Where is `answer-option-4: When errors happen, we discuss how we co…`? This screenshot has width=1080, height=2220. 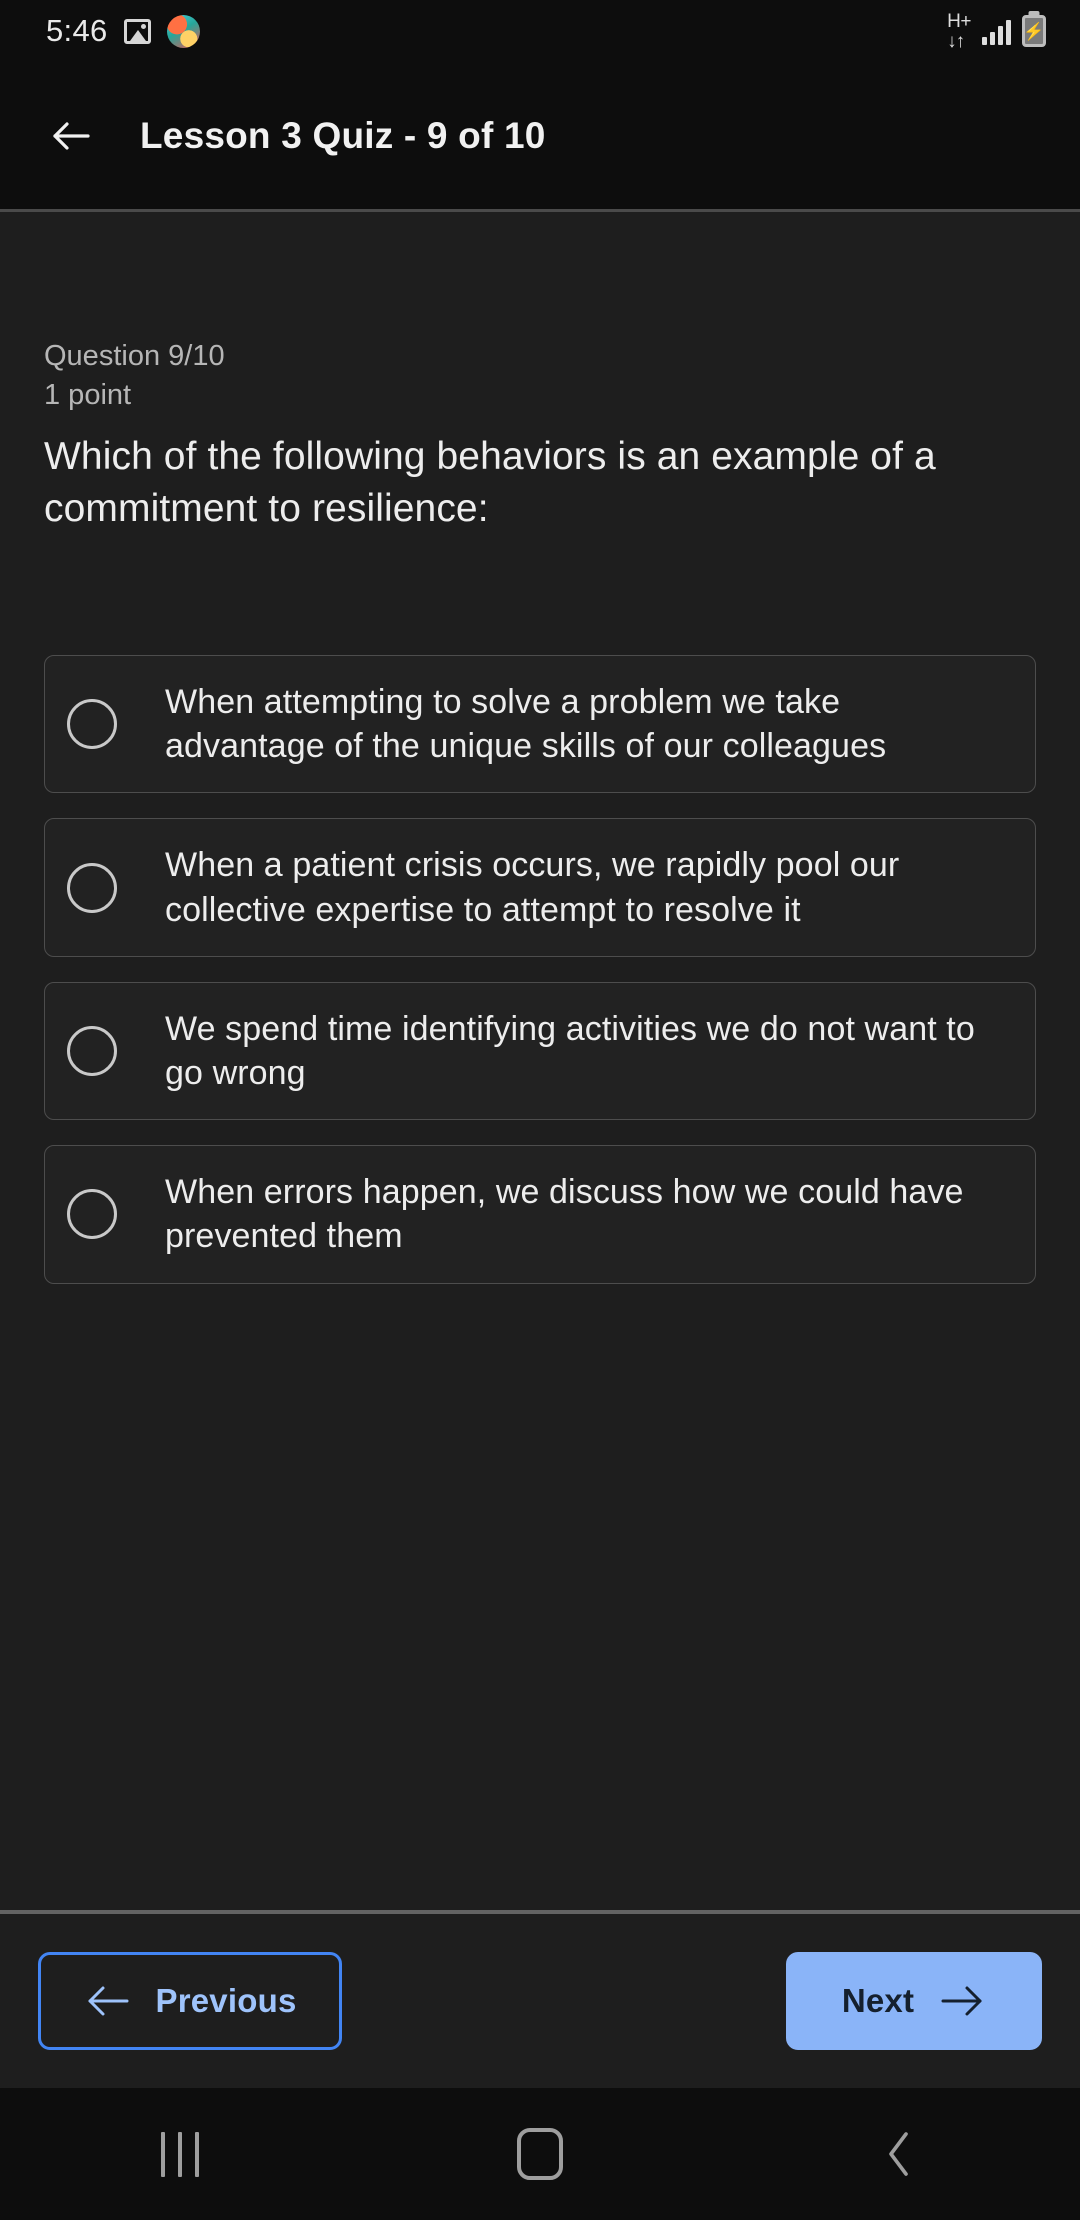
answer-option-4: When errors happen, we discuss how we co… is located at coordinates (540, 1214).